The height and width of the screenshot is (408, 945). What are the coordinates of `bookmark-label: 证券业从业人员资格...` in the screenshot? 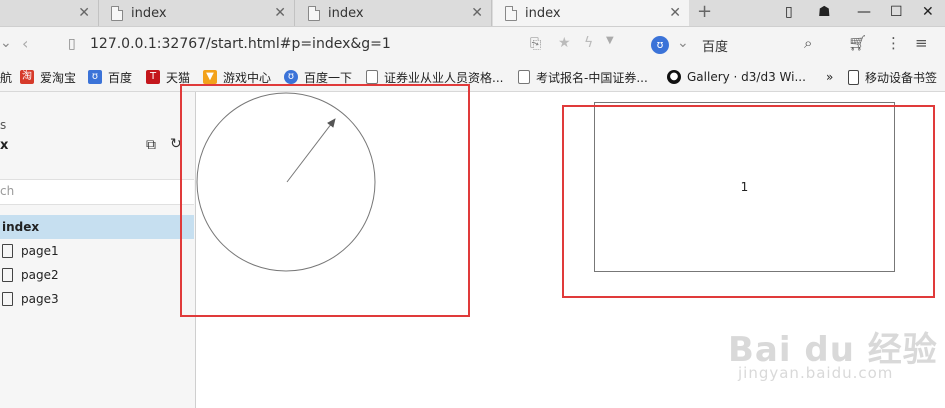 It's located at (444, 77).